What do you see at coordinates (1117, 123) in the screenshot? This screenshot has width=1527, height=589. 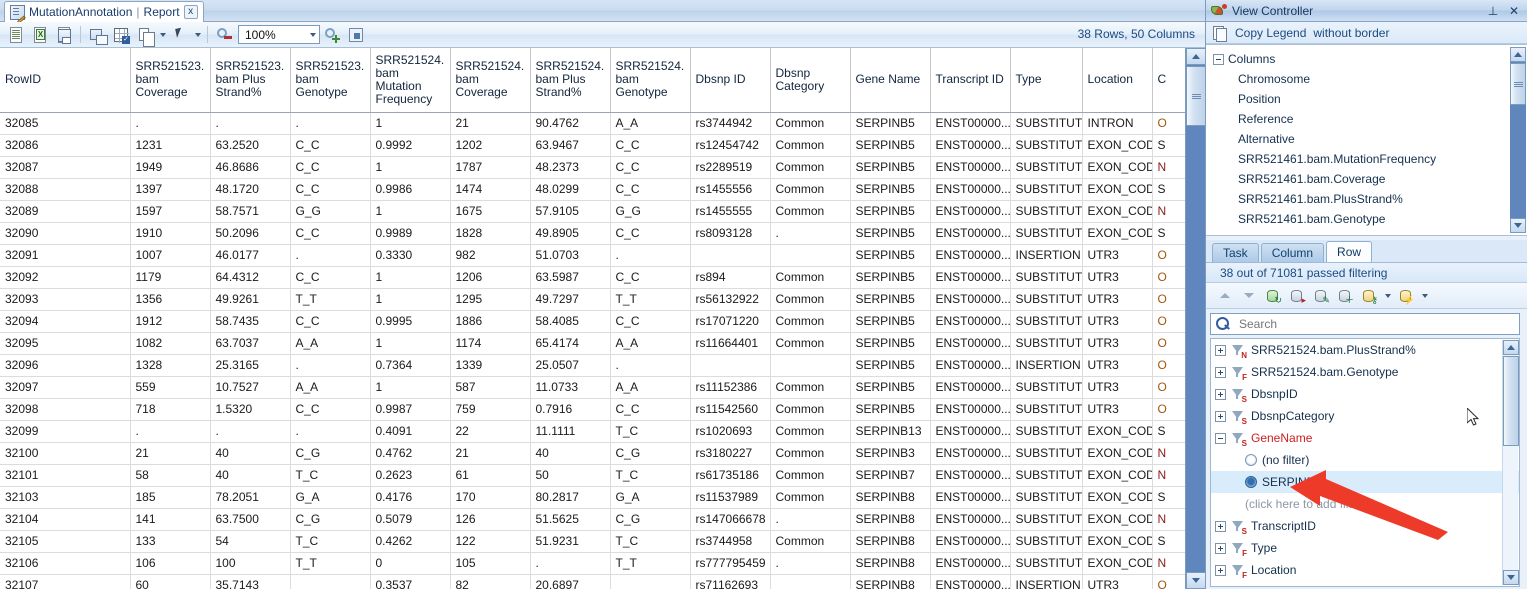 I see `table-cell: INTRON` at bounding box center [1117, 123].